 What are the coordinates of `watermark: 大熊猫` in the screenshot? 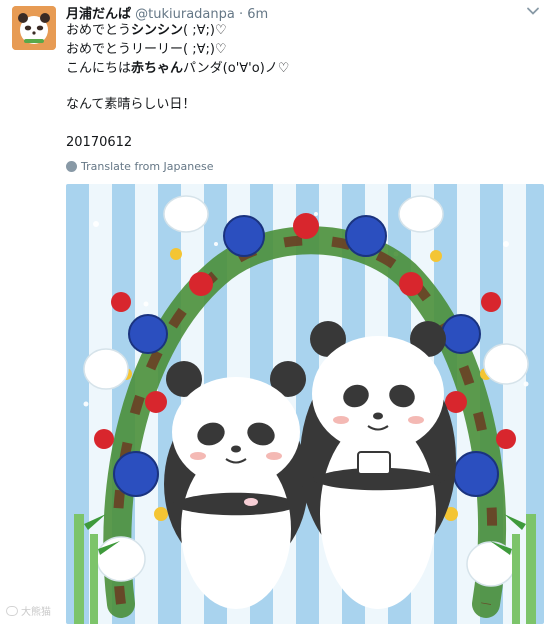 It's located at (28, 610).